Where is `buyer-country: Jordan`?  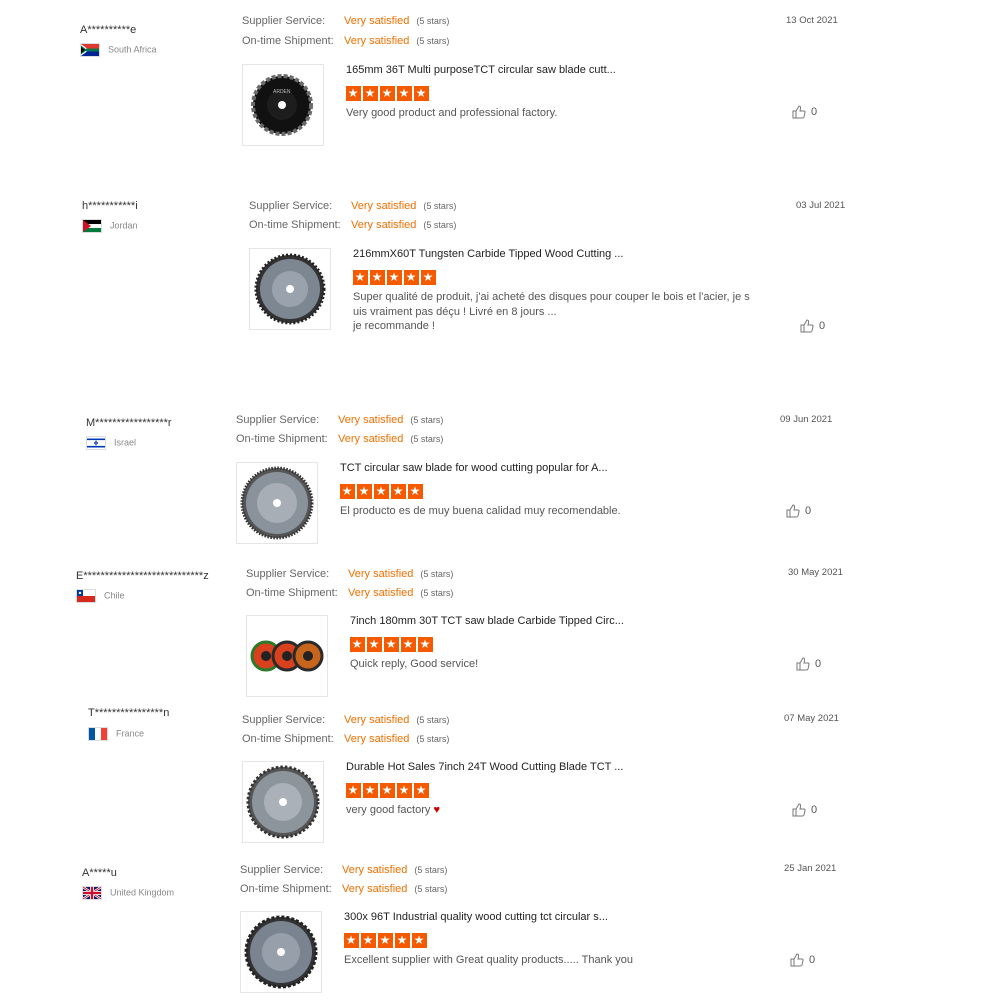 buyer-country: Jordan is located at coordinates (110, 226).